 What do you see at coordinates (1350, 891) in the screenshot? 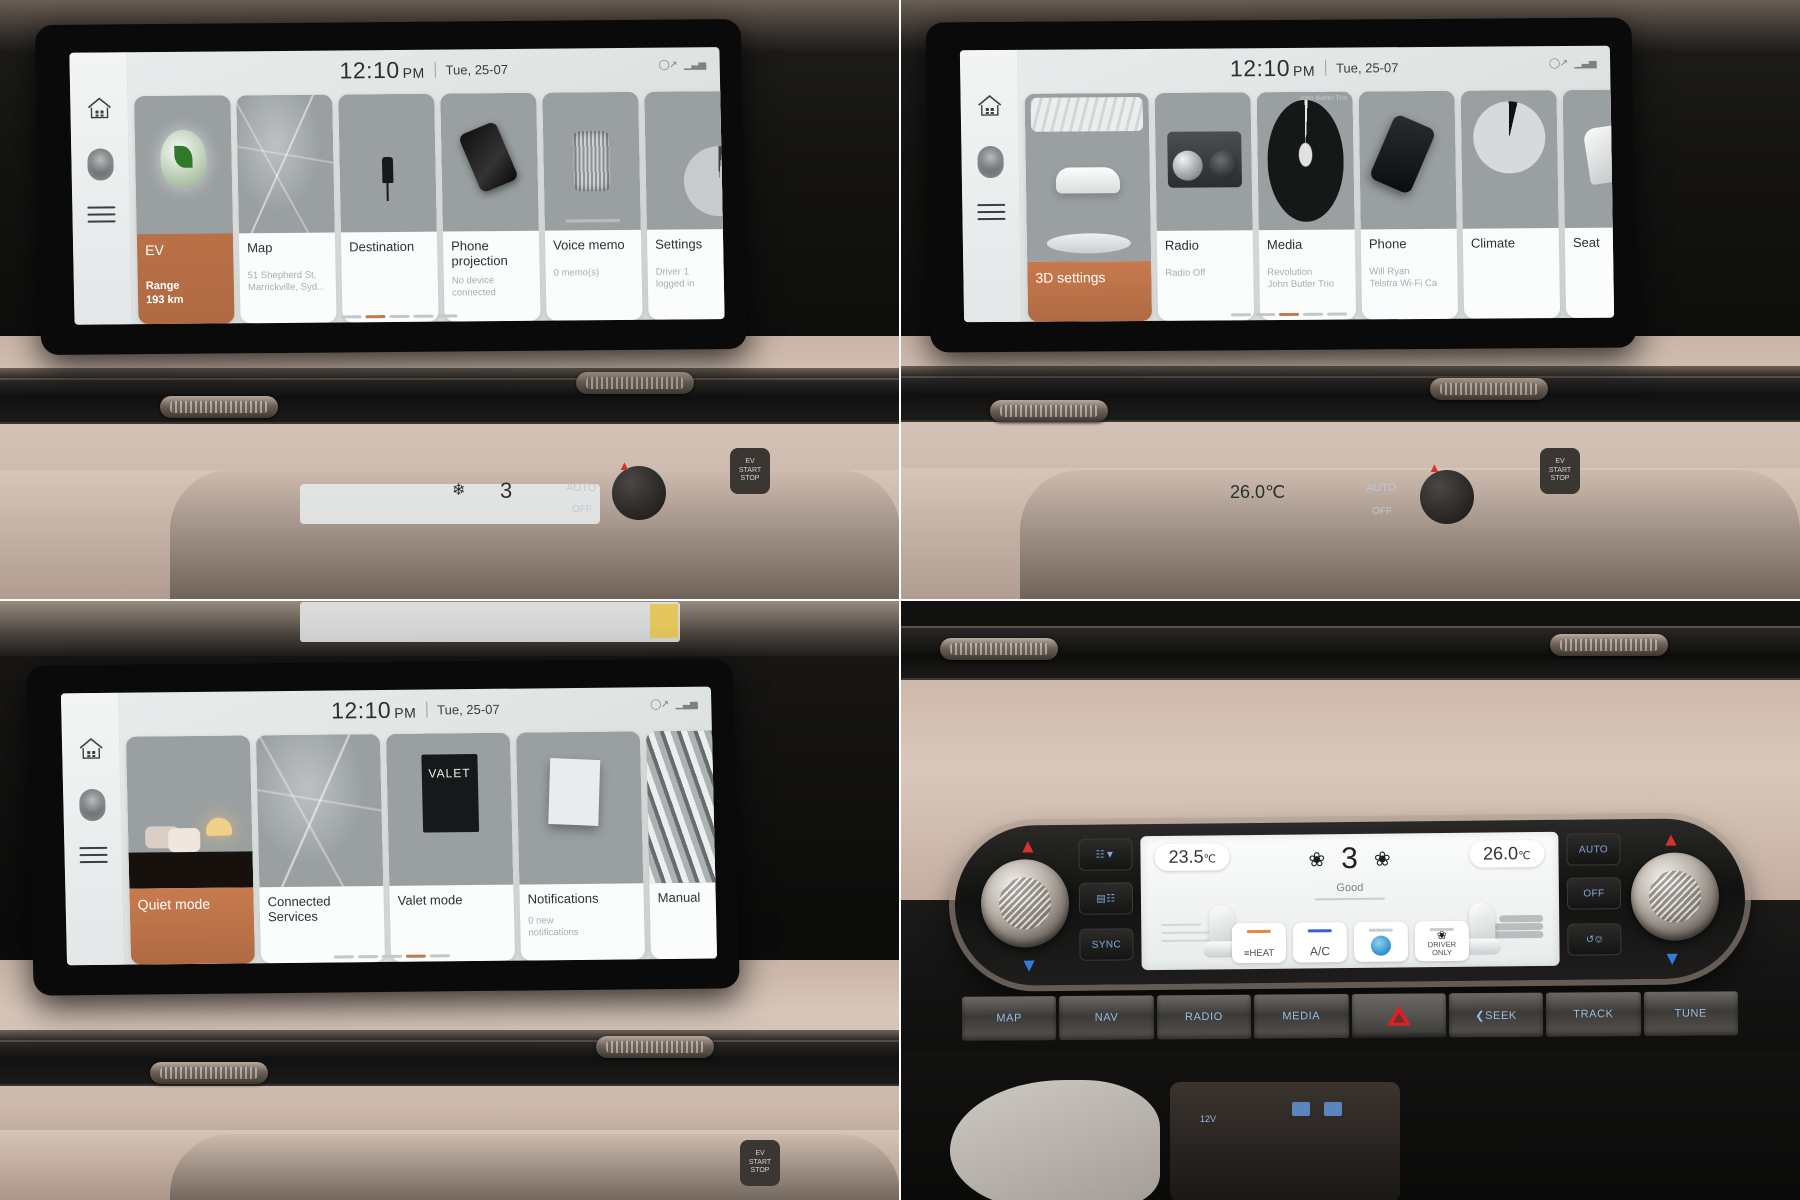
I see `air-quality-label: Good` at bounding box center [1350, 891].